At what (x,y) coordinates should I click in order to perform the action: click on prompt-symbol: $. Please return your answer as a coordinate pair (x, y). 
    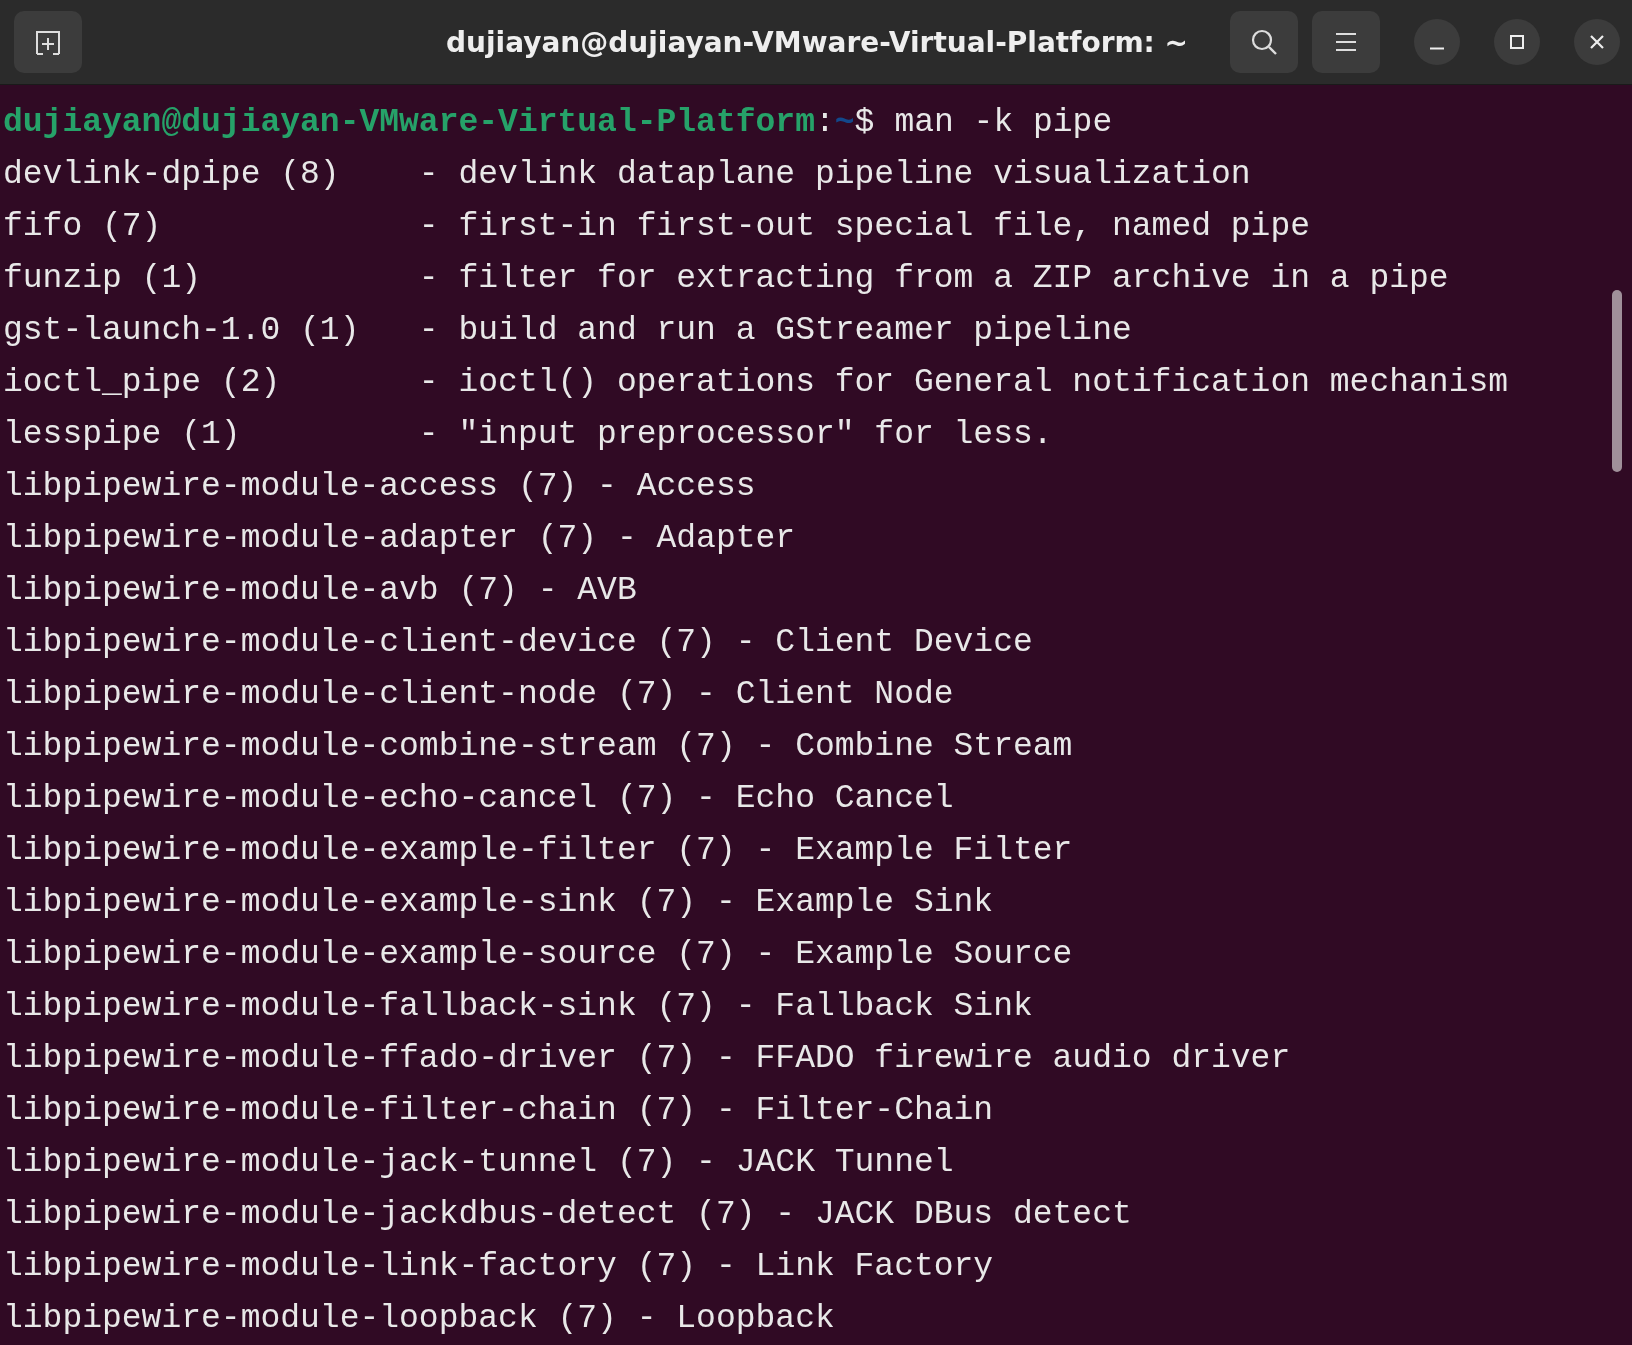
    Looking at the image, I should click on (864, 122).